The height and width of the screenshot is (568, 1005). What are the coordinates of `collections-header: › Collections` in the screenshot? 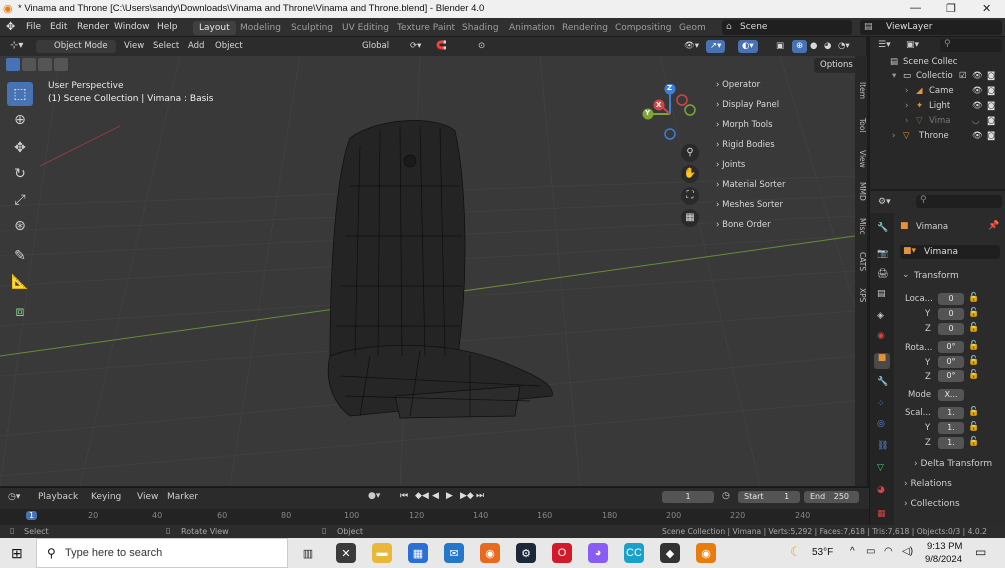 It's located at (952, 506).